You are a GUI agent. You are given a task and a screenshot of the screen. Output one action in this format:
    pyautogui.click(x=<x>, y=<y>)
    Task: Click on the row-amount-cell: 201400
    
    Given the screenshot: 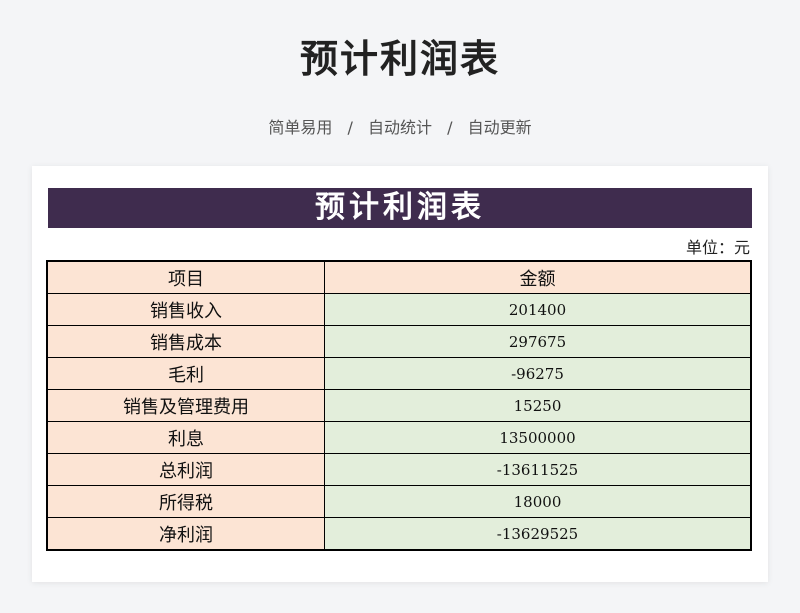 What is the action you would take?
    pyautogui.click(x=538, y=309)
    